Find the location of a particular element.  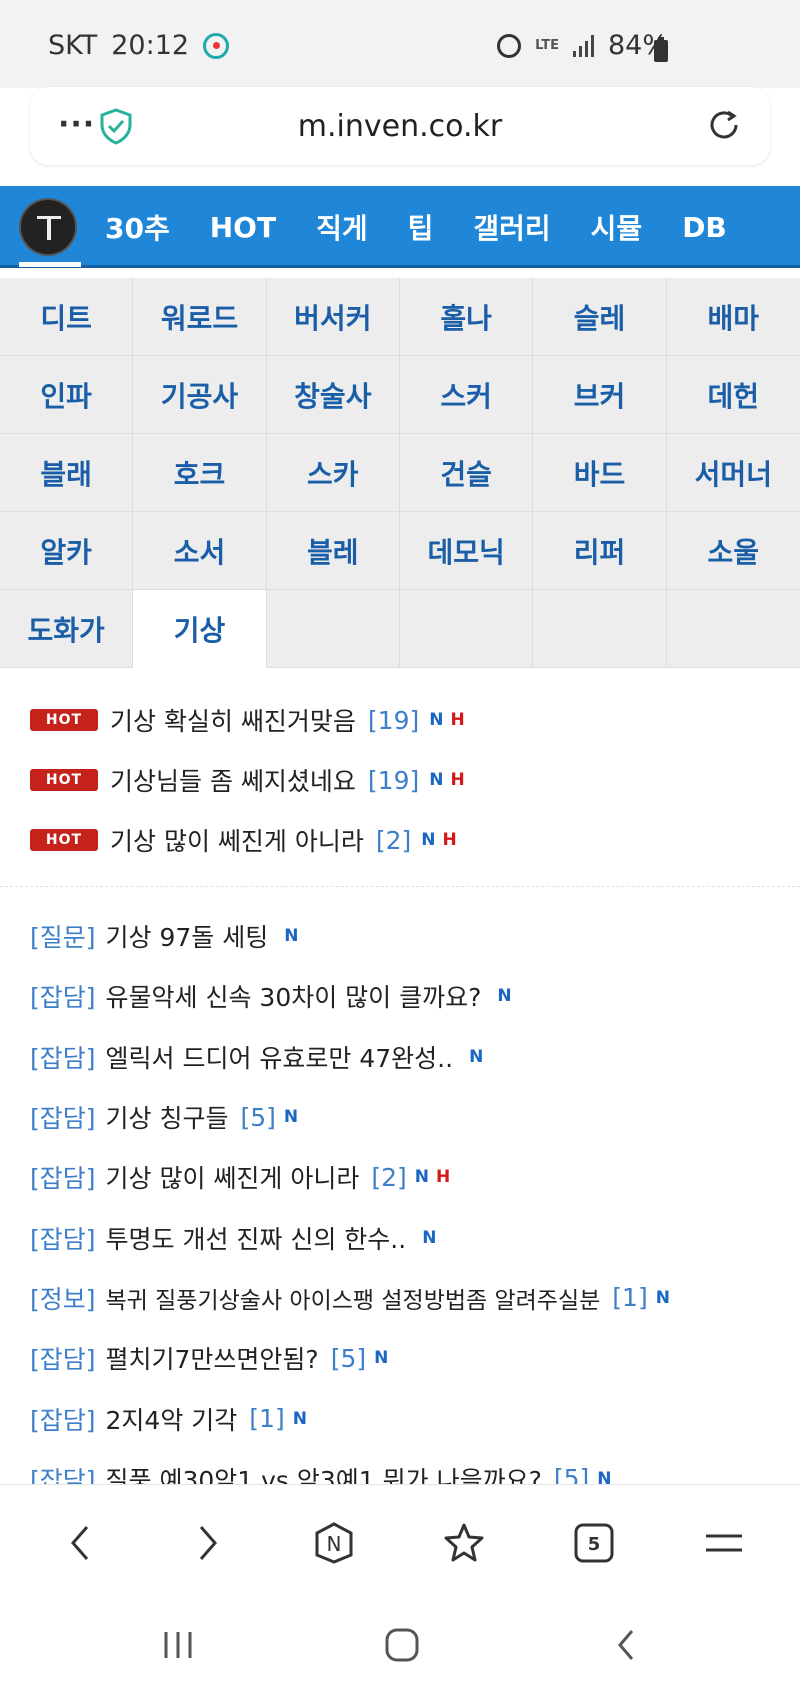

class-tab: 소울 is located at coordinates (733, 551).